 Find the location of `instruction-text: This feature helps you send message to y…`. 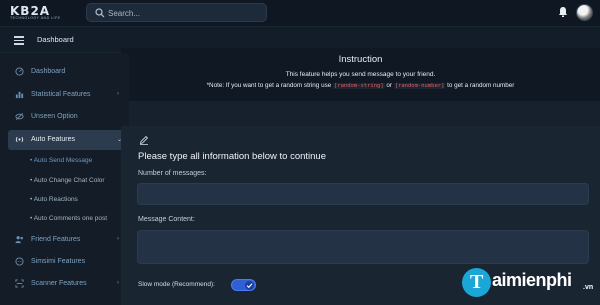

instruction-text: This feature helps you send message to y… is located at coordinates (360, 74).